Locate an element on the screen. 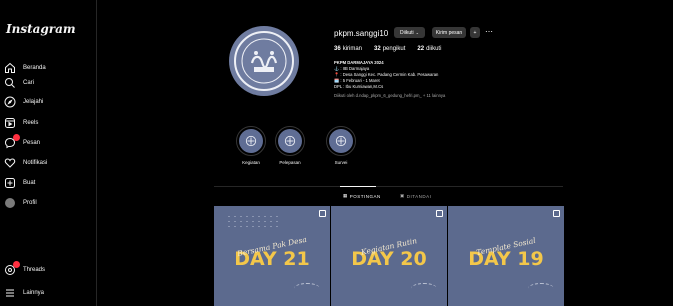 This screenshot has height=306, width=673. reels-icon is located at coordinates (10, 123).